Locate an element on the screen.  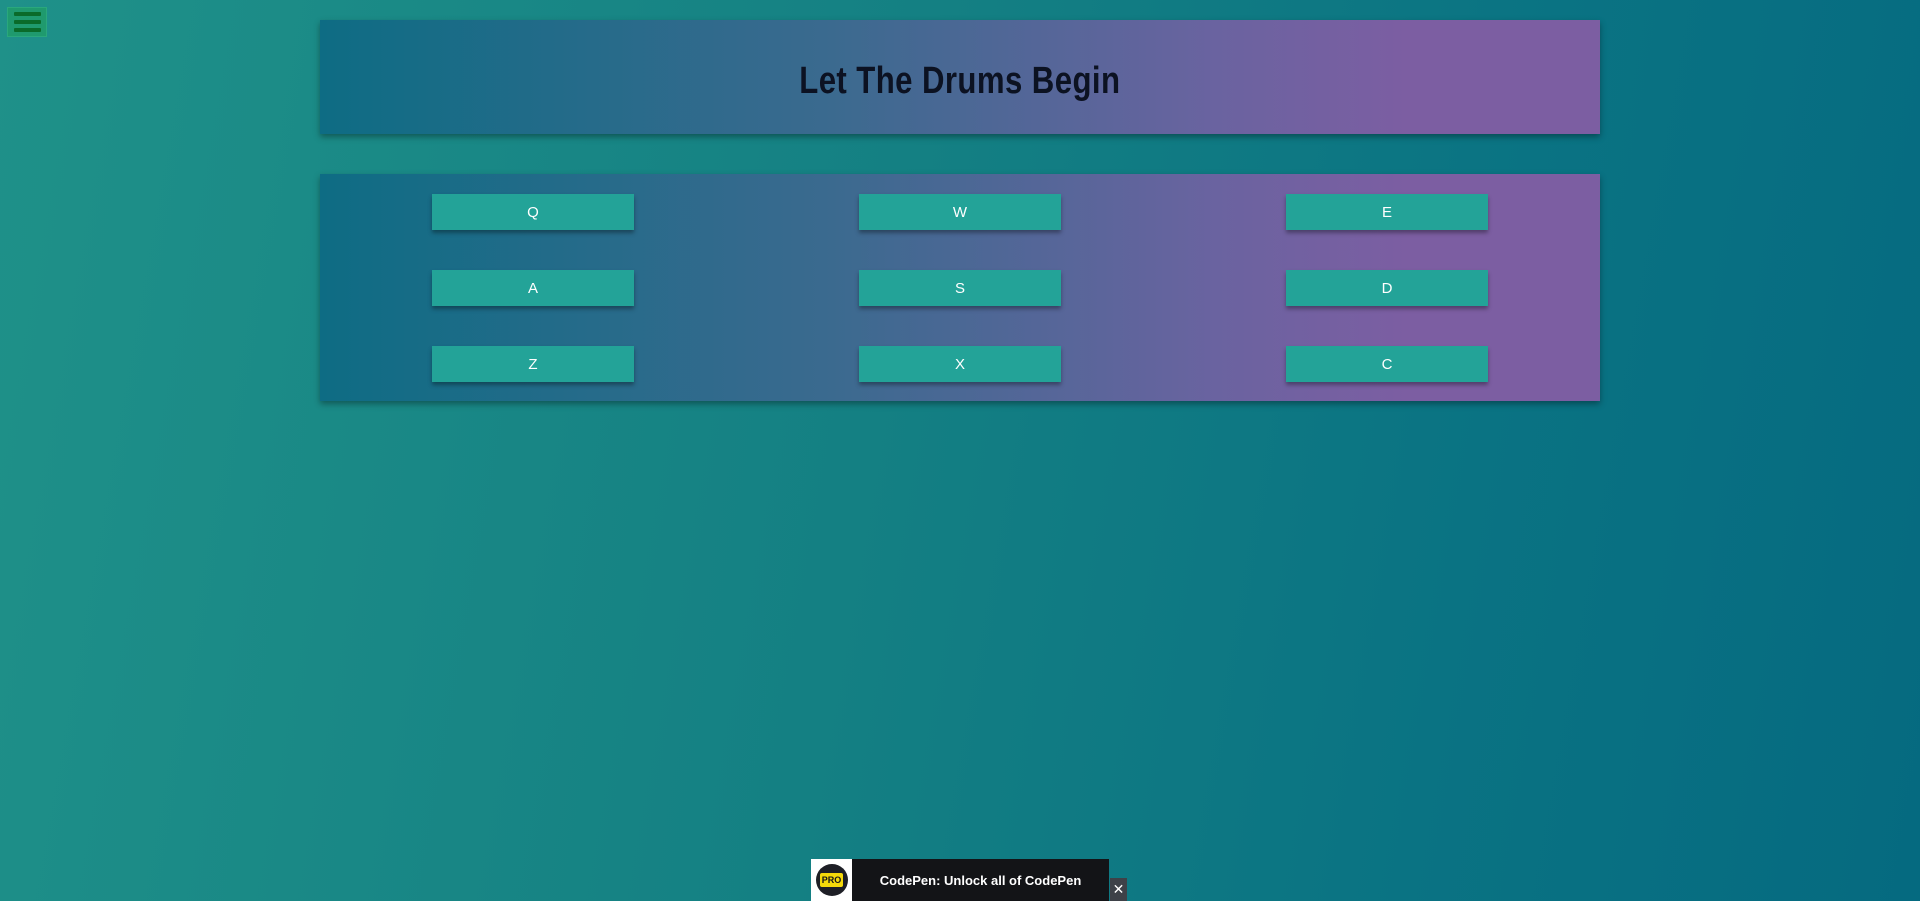
page-title: Let The Drums Begin is located at coordinates (960, 80).